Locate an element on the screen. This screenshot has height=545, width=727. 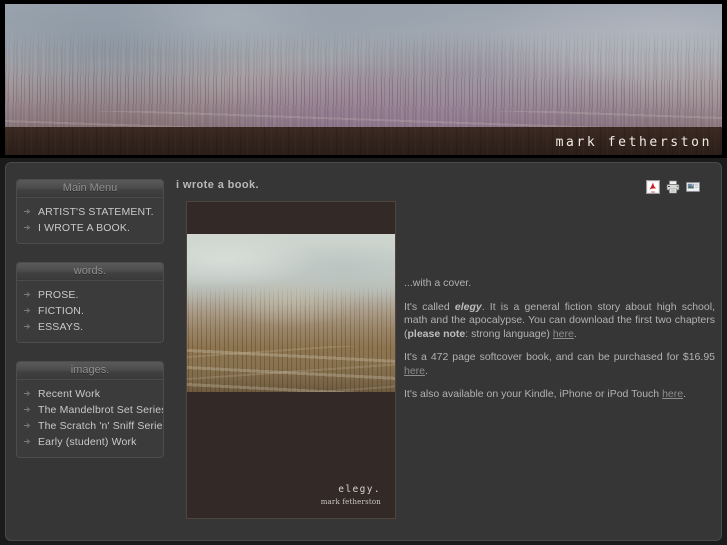
article-tools is located at coordinates (673, 187).